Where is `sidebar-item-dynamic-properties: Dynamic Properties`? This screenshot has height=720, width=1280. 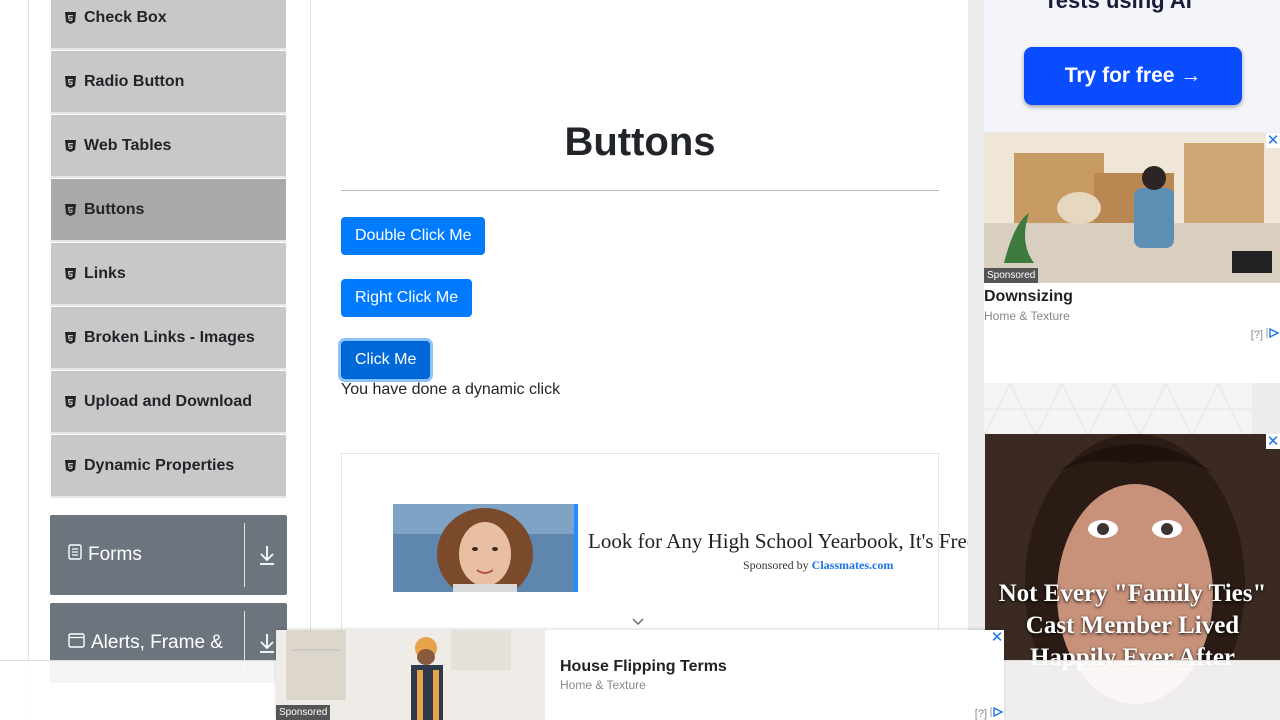
sidebar-item-dynamic-properties: Dynamic Properties is located at coordinates (168, 466).